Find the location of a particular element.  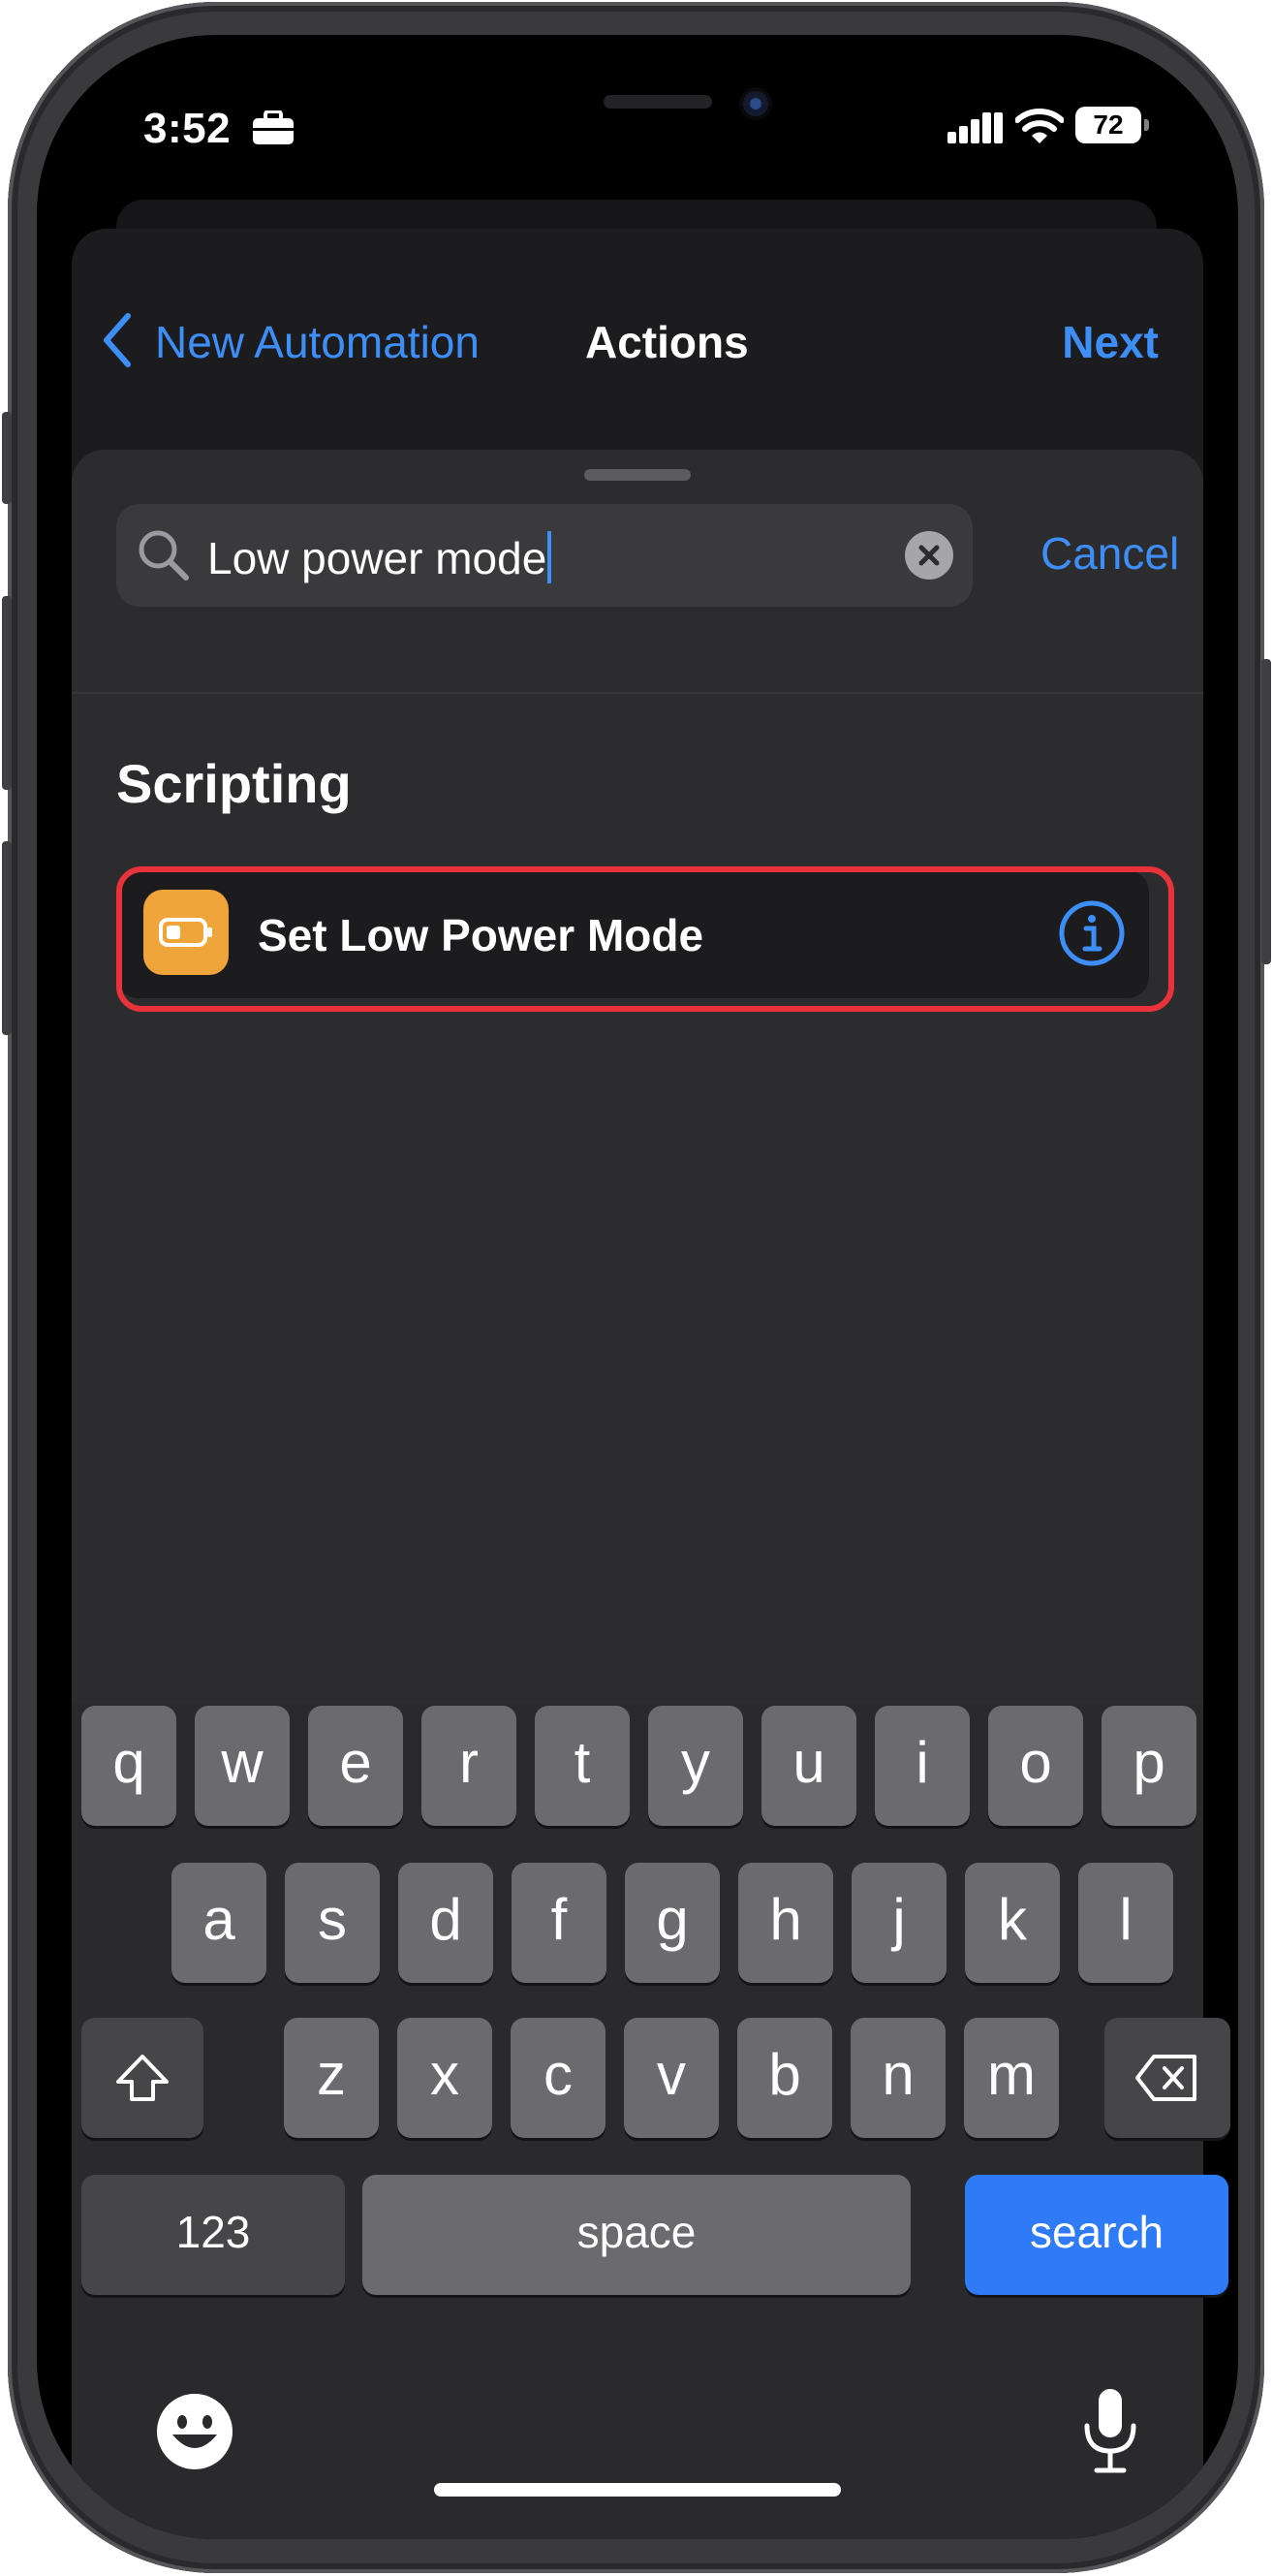

key-c: c is located at coordinates (558, 2078).